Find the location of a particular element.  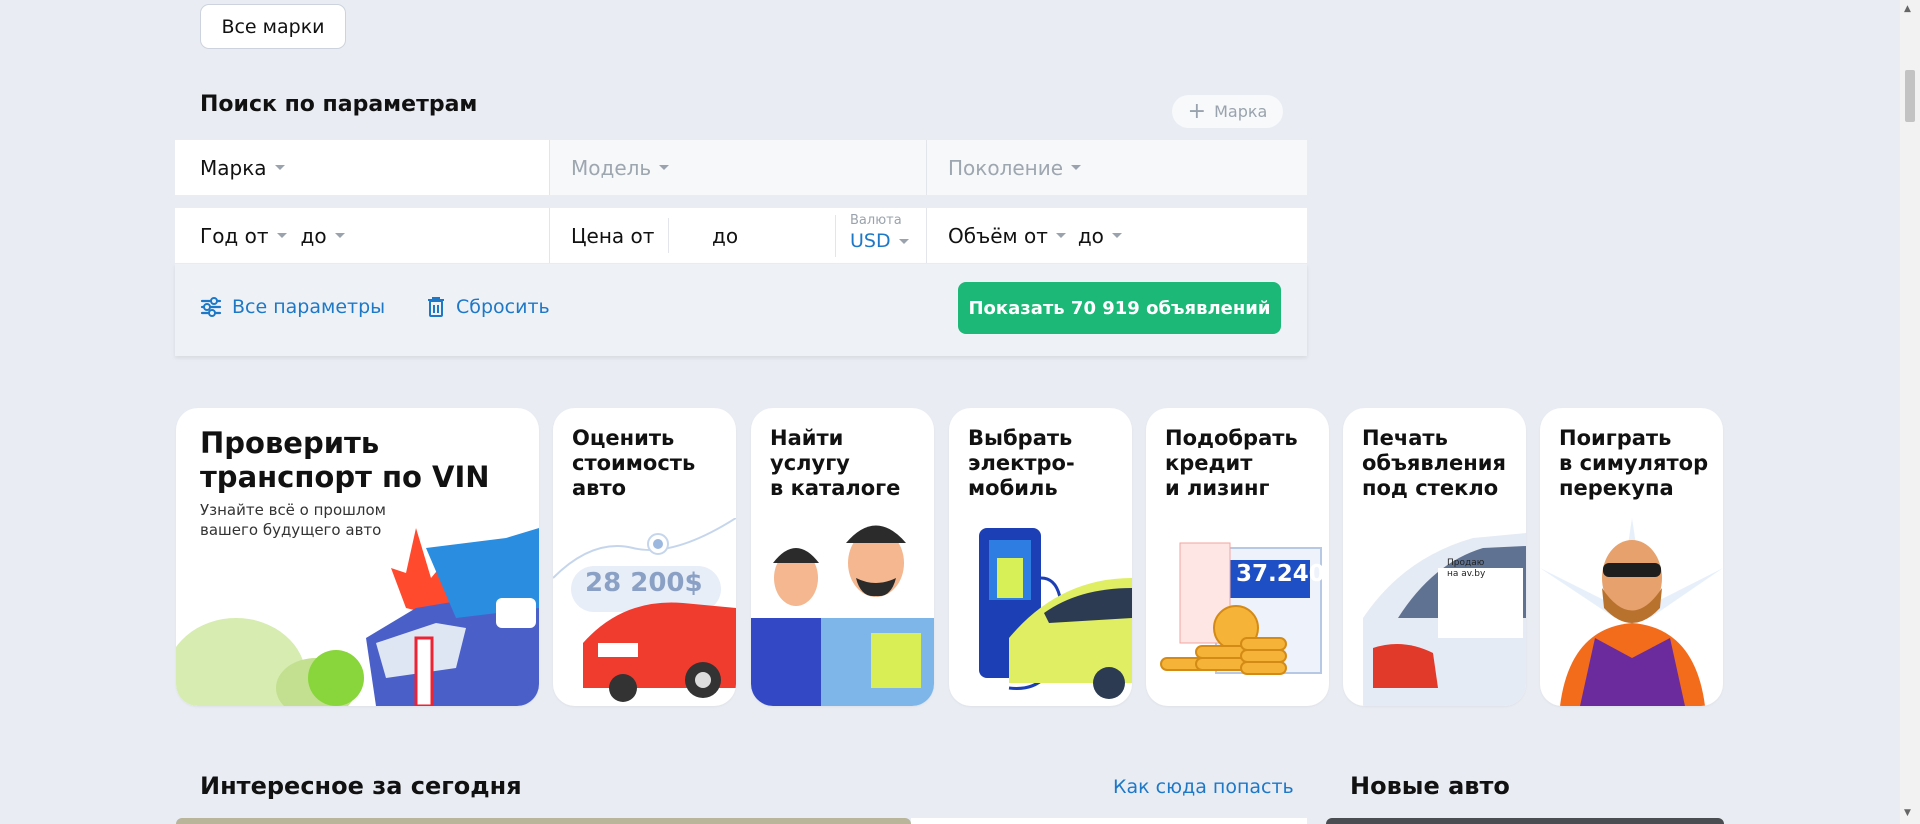

currency-select: Валюта USD is located at coordinates (879, 232).